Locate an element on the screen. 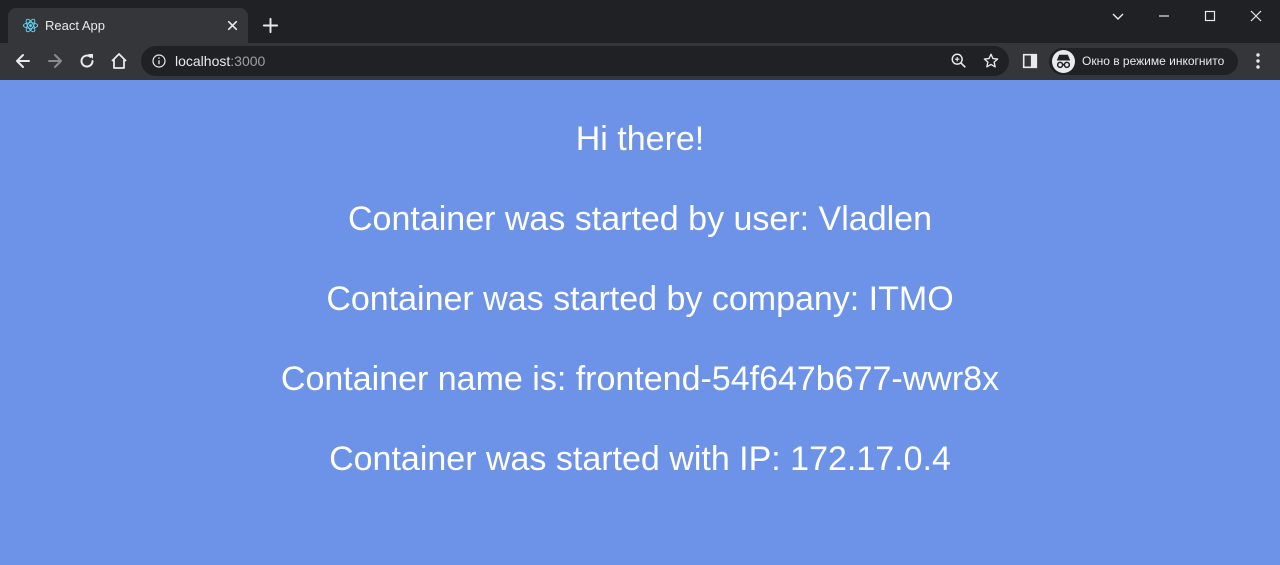 This screenshot has width=1280, height=565. user-line: Container was started by user: Vladlen is located at coordinates (640, 219).